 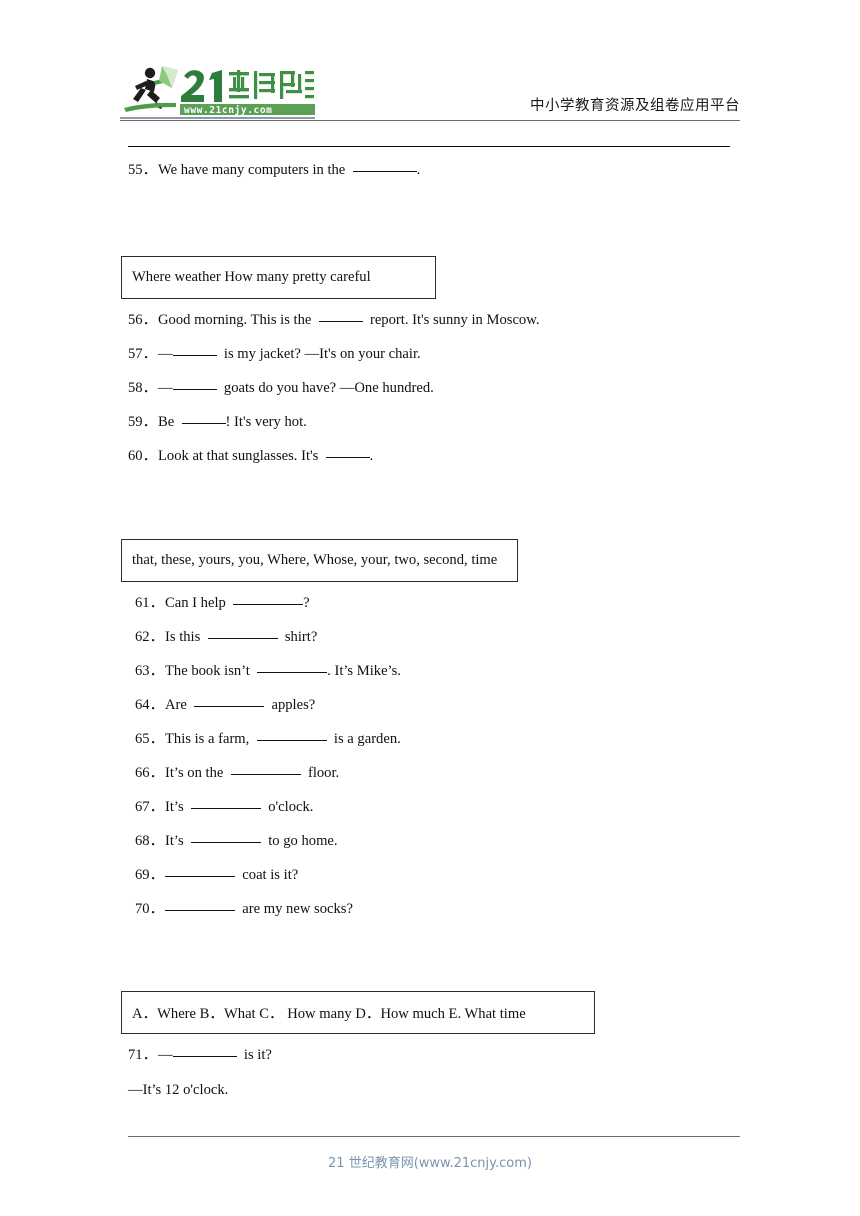 I want to click on question-text-before: We have many computers in the, so click(x=252, y=170).